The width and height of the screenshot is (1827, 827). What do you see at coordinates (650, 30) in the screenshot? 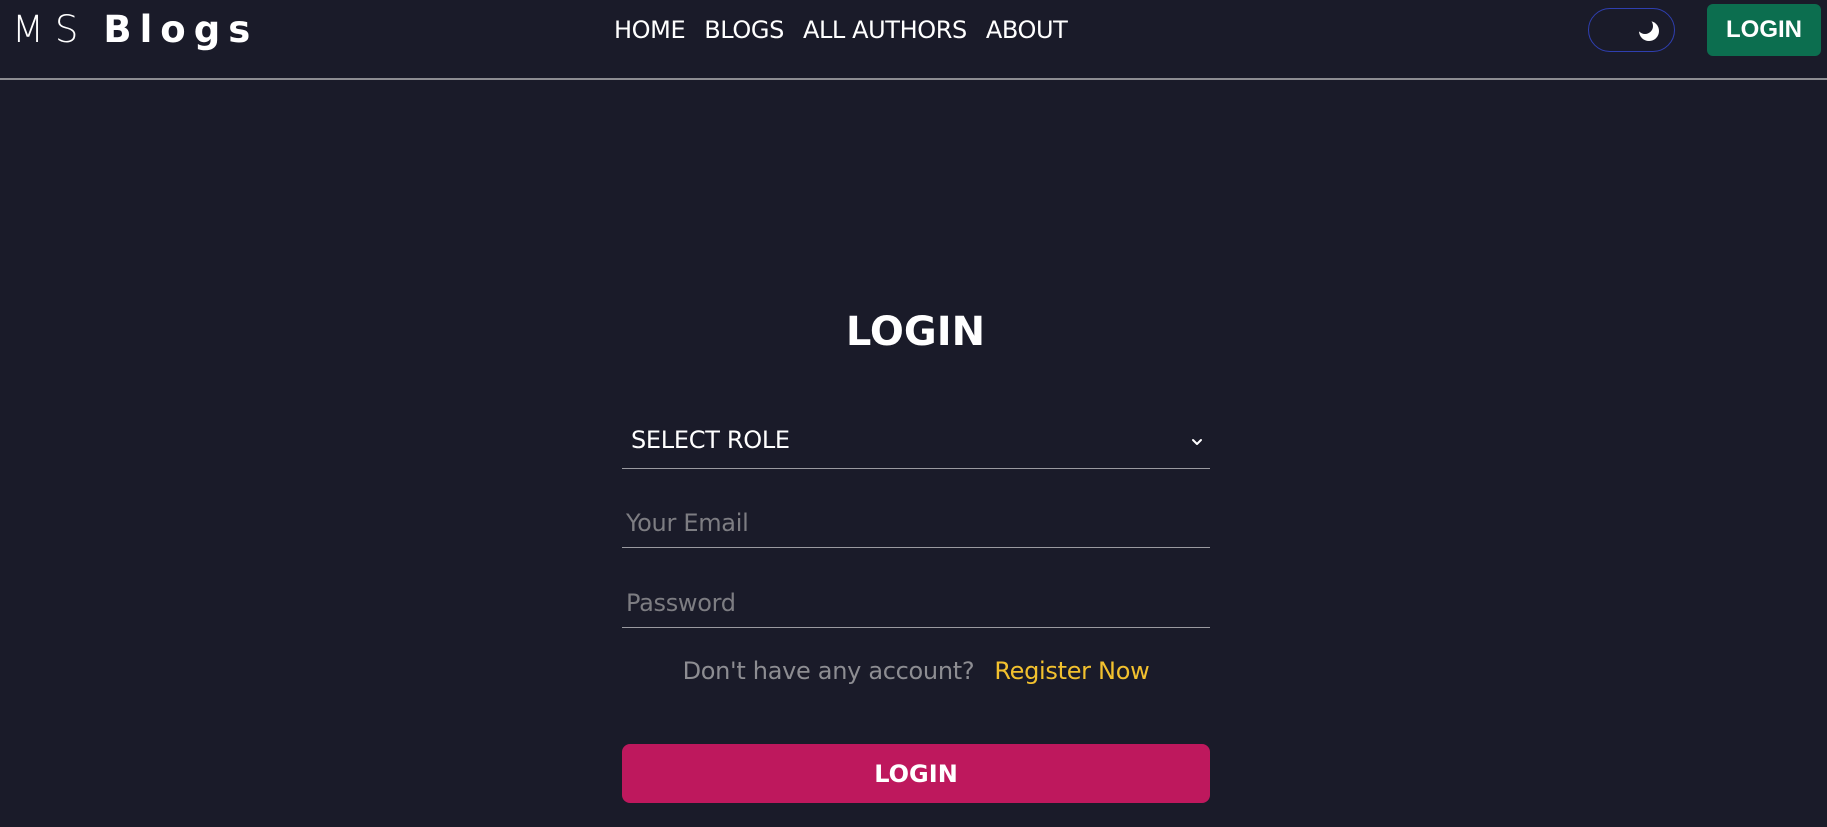
I see `nav-home-link: HOME` at bounding box center [650, 30].